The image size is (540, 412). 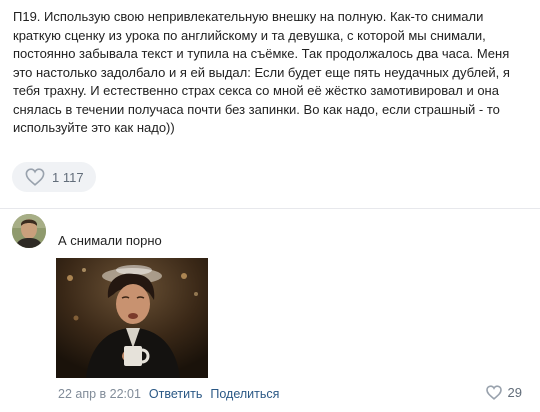 What do you see at coordinates (175, 394) in the screenshot?
I see `reply-button: Ответить` at bounding box center [175, 394].